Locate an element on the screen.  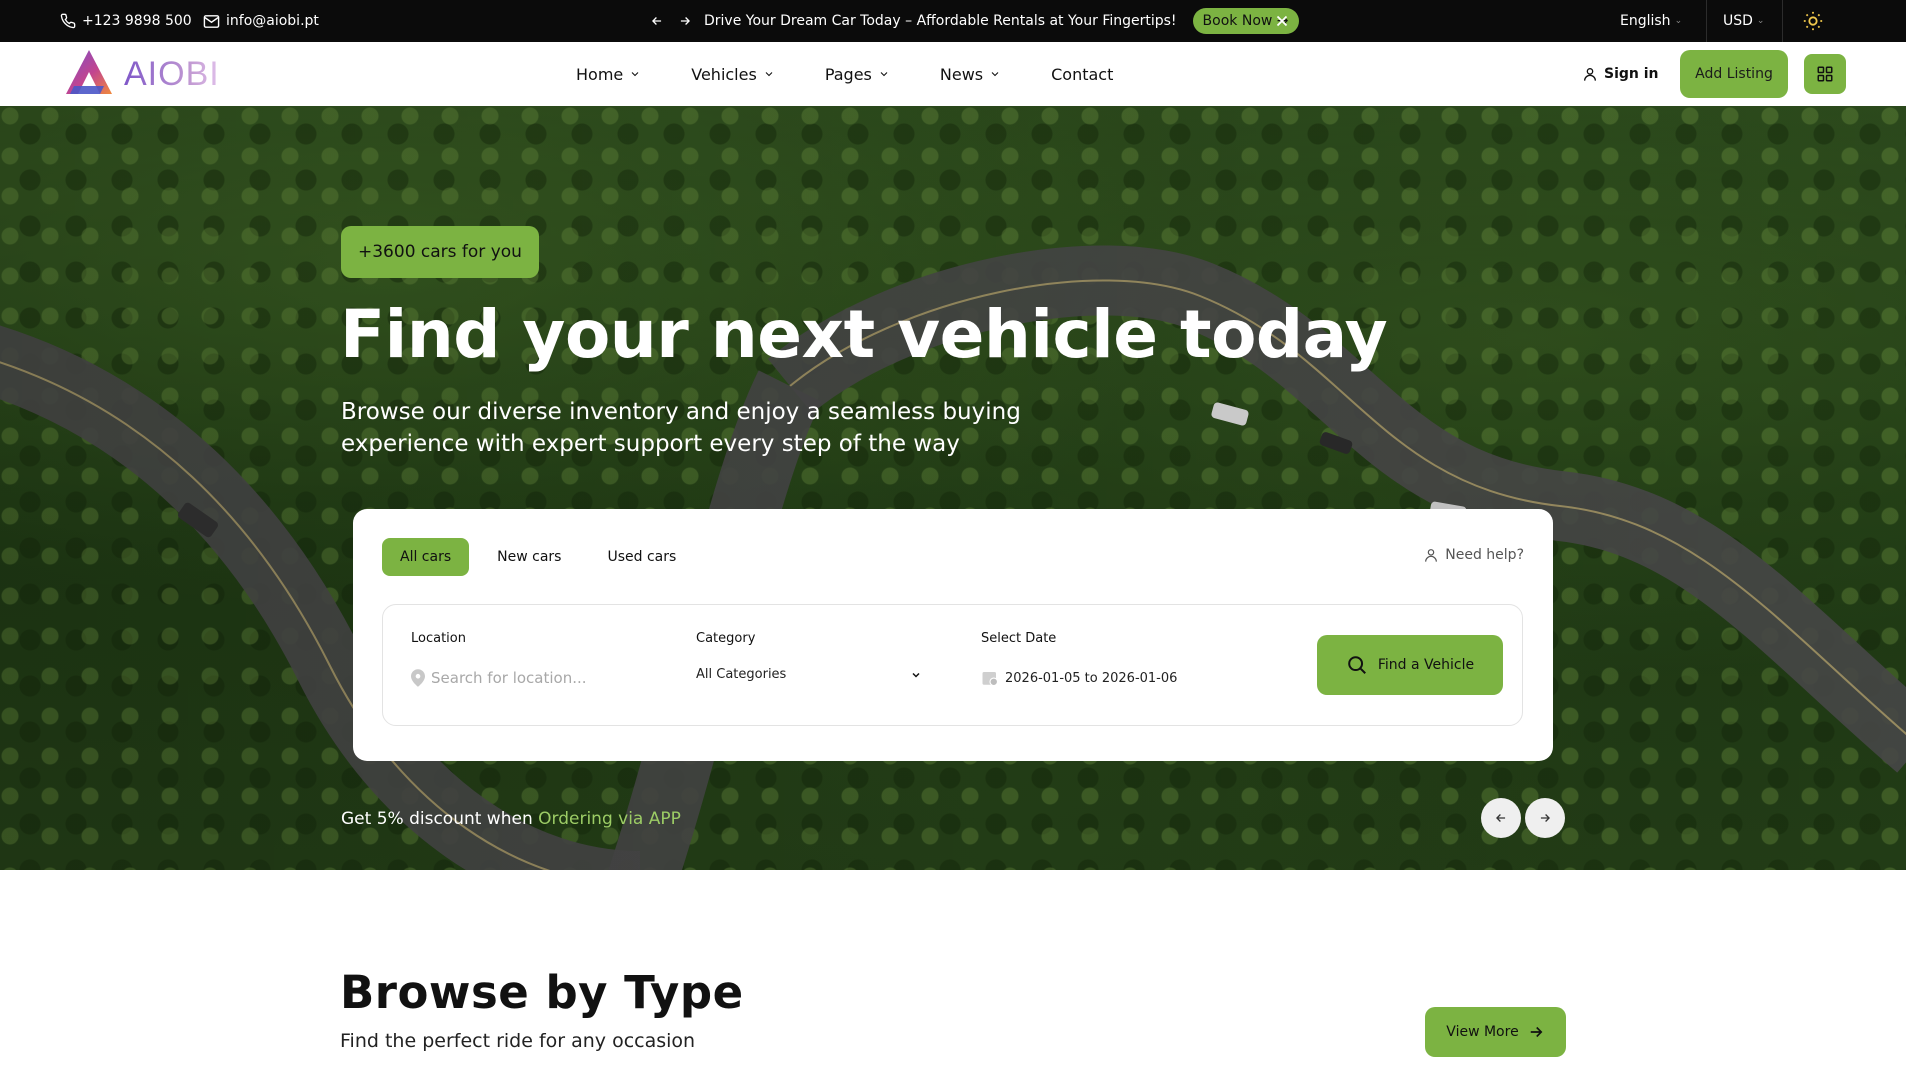
car-type-tabs: All cars New cars Used cars is located at coordinates (538, 557).